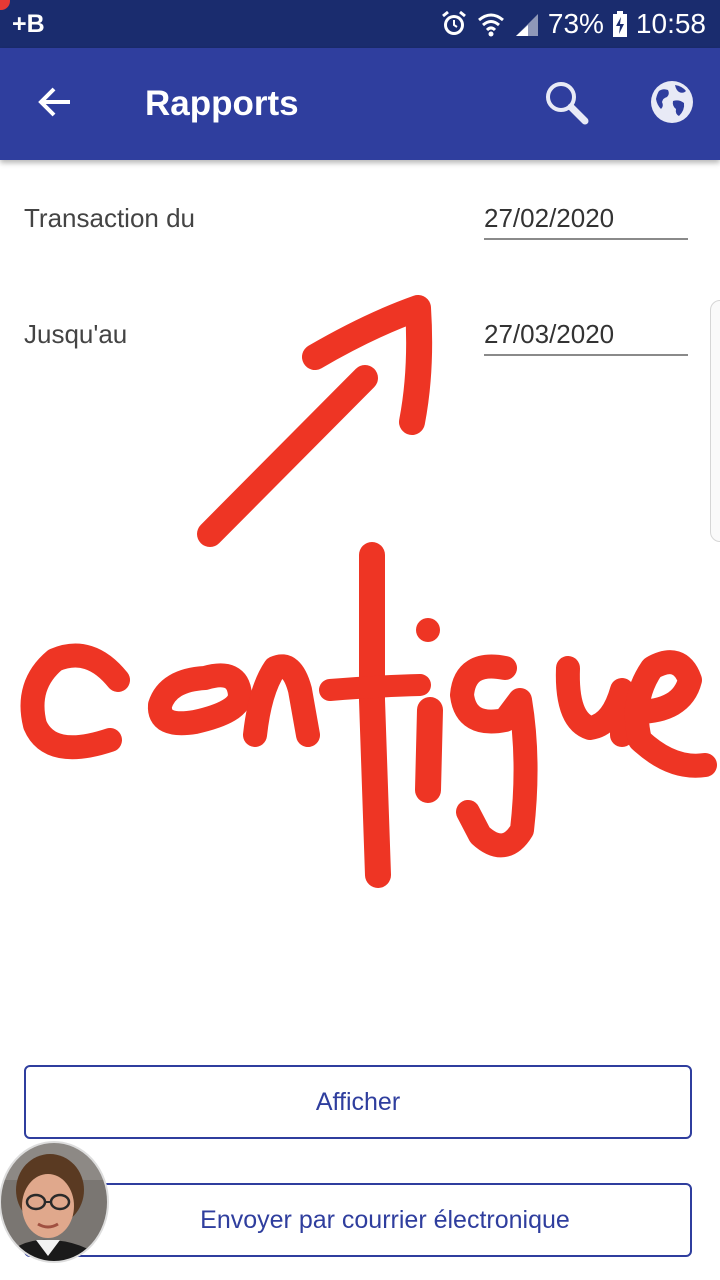 The image size is (720, 1280). What do you see at coordinates (110, 218) in the screenshot?
I see `transaction-from-label: Transaction du` at bounding box center [110, 218].